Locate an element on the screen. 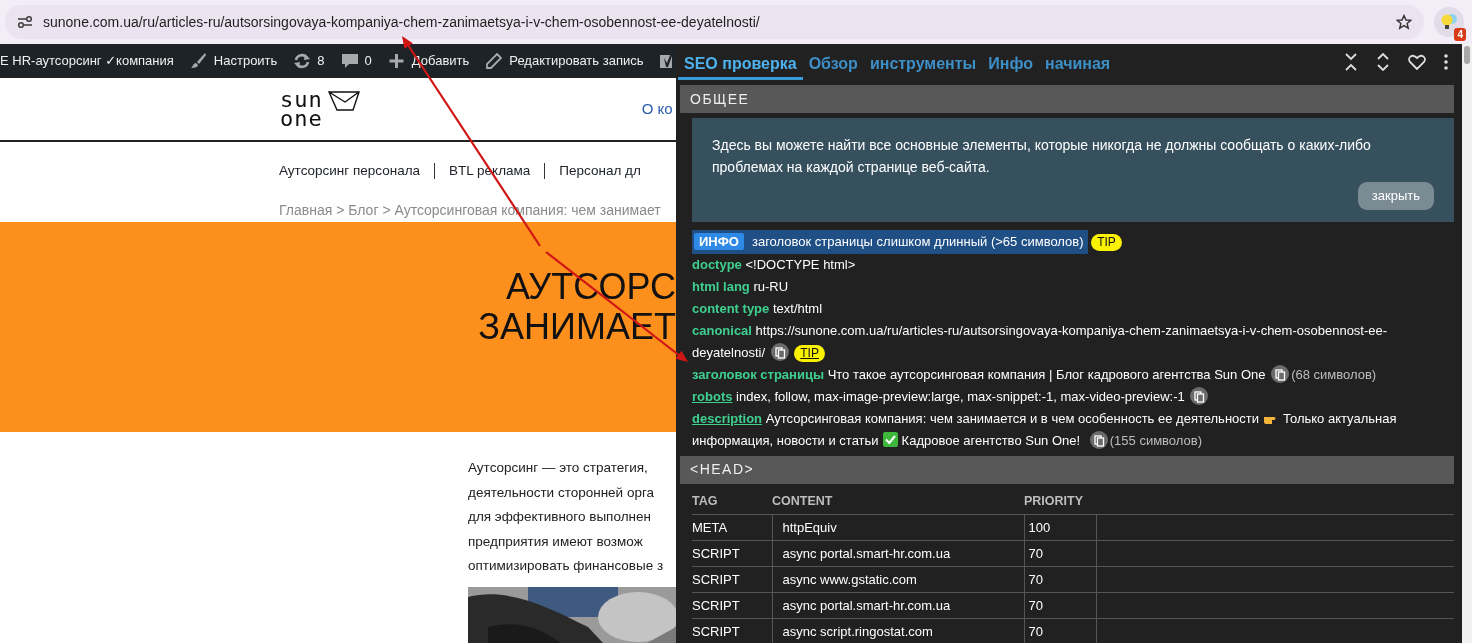  admin-bar-item: E HR-аутсорсинг ✓компания is located at coordinates (87, 61).